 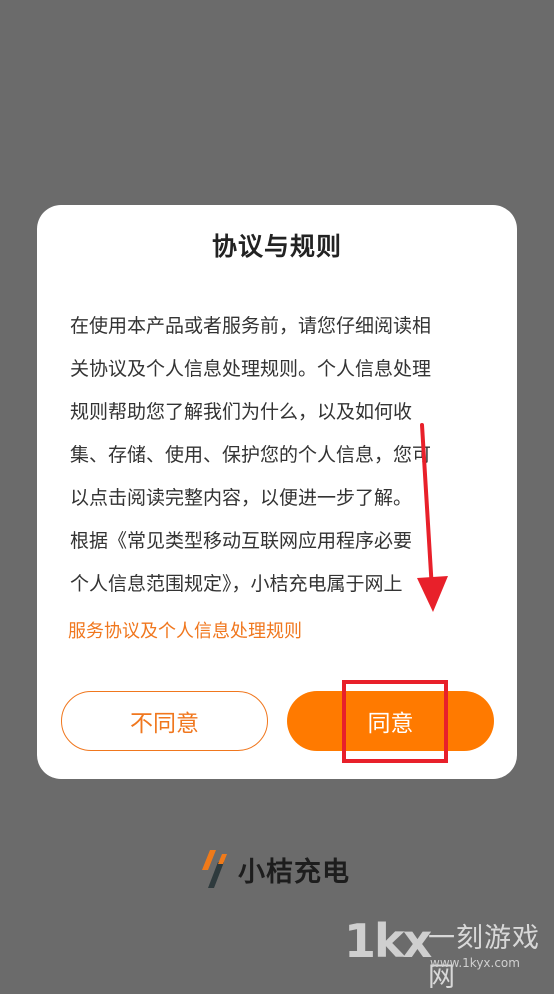 I want to click on watermark-name: 一刻游戏网, so click(x=484, y=958).